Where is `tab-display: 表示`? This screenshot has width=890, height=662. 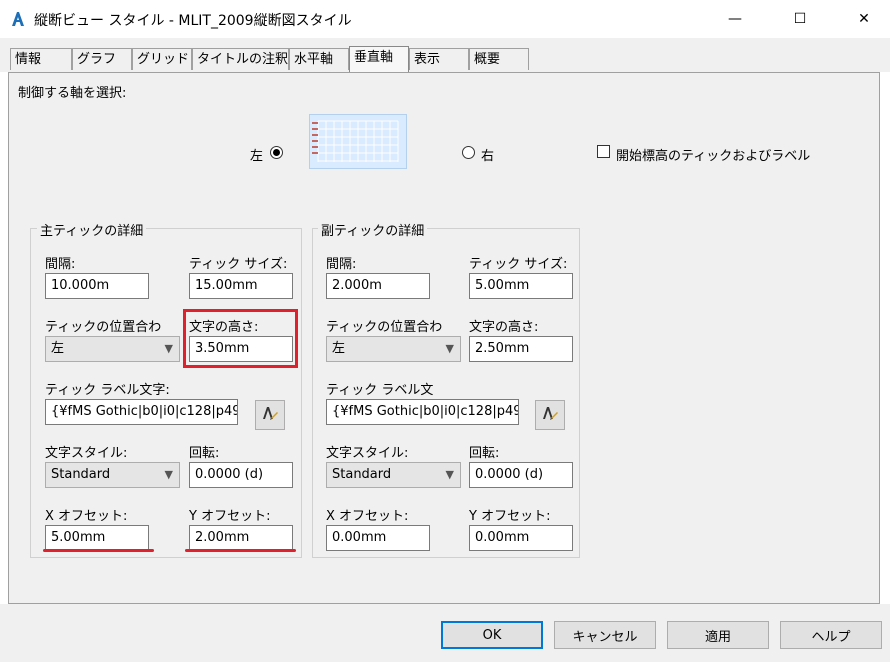 tab-display: 表示 is located at coordinates (439, 59).